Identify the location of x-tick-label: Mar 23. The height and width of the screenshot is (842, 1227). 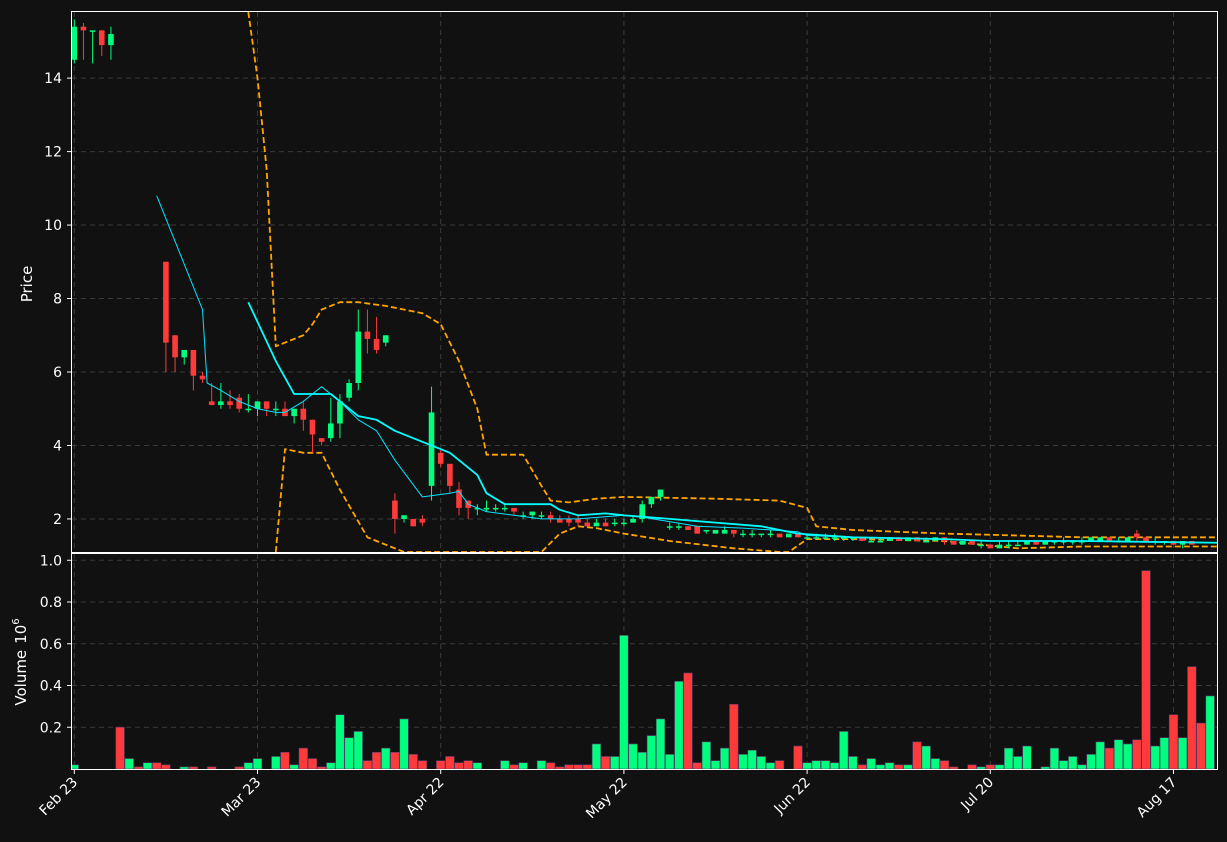
(242, 798).